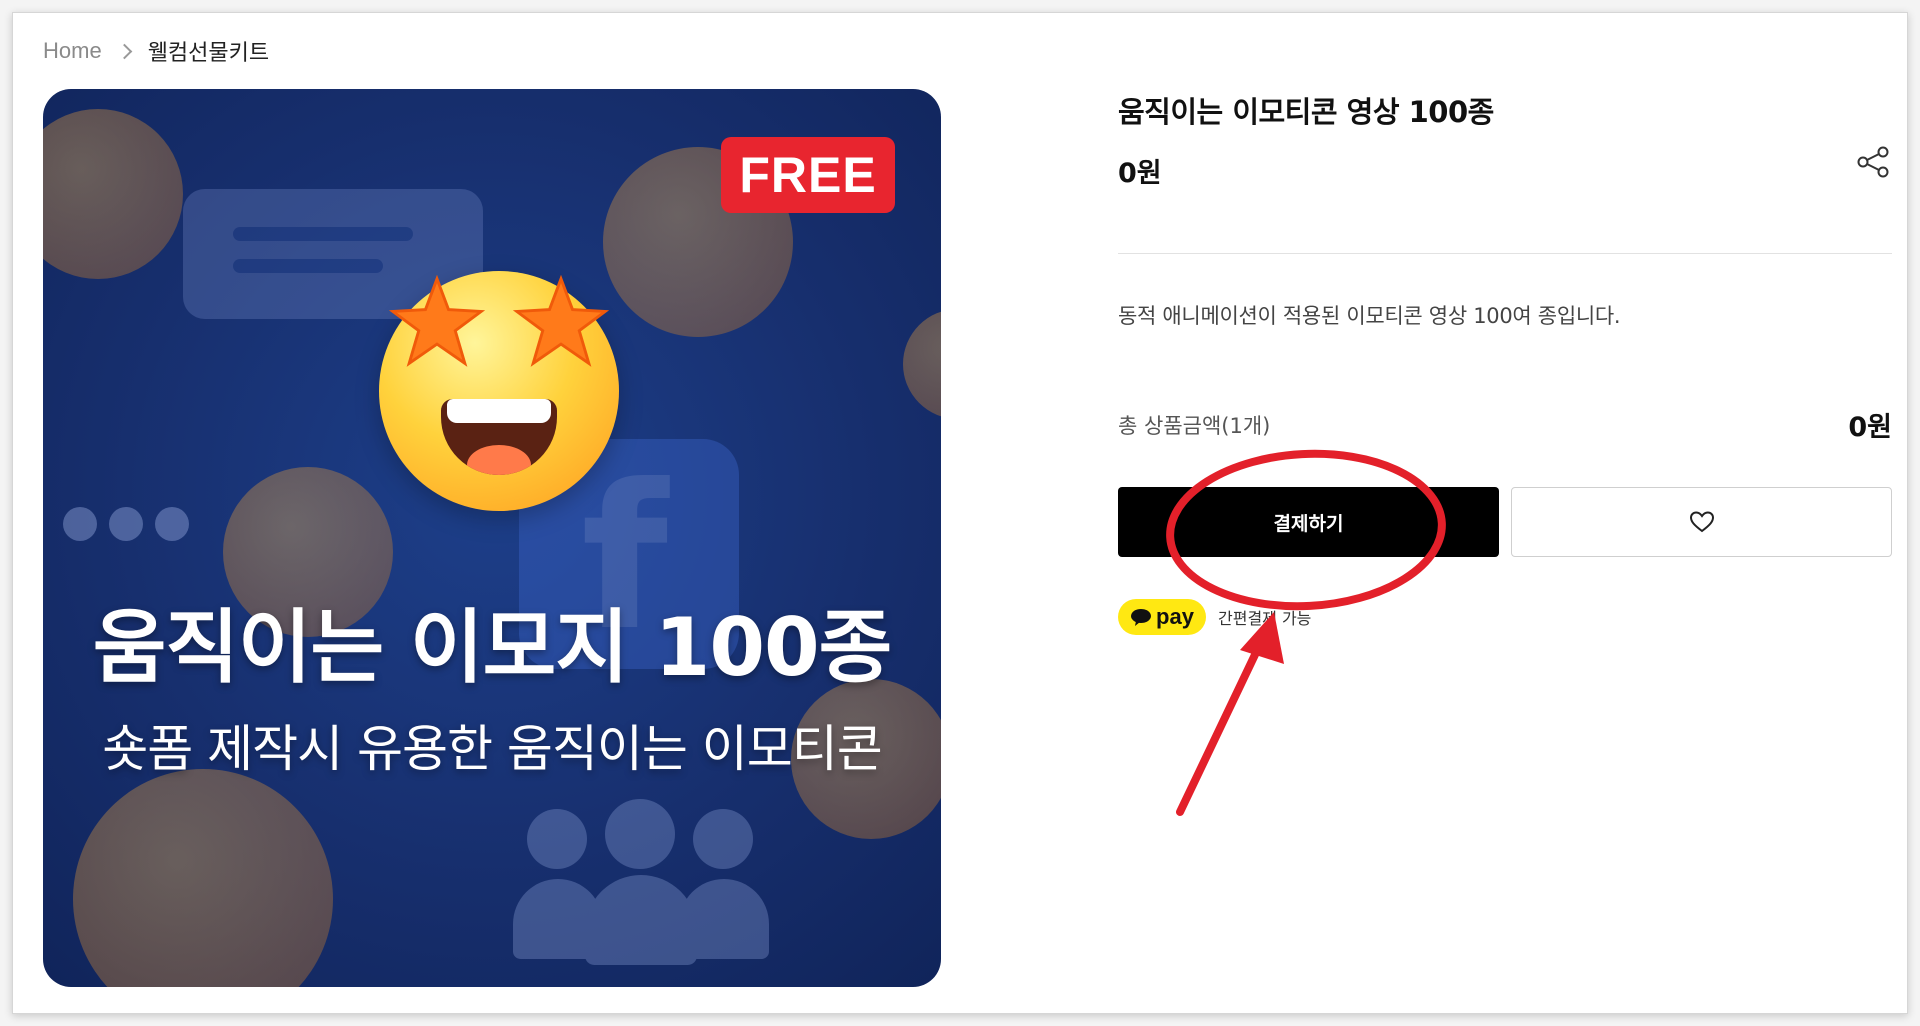  Describe the element at coordinates (125, 51) in the screenshot. I see `chevron-right-icon` at that location.